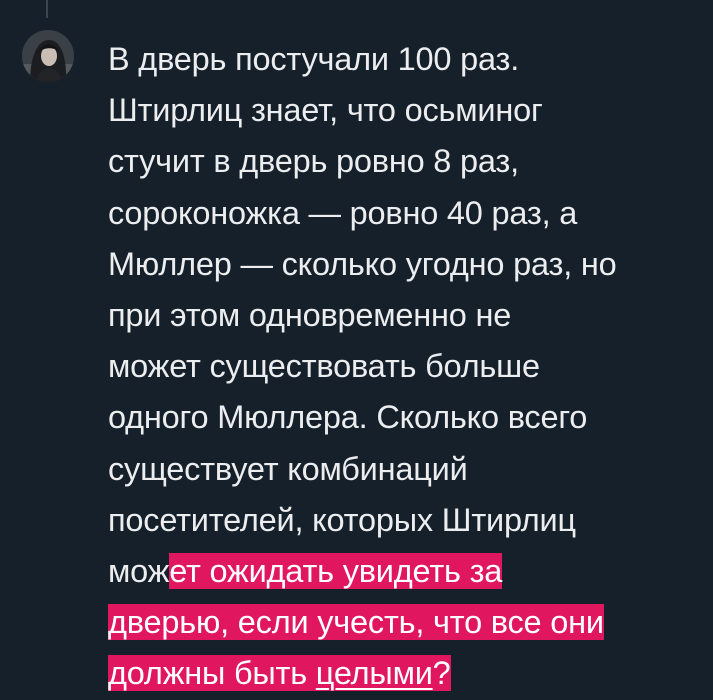  What do you see at coordinates (336, 571) in the screenshot?
I see `highlighted-line: ет ожидать увидеть за` at bounding box center [336, 571].